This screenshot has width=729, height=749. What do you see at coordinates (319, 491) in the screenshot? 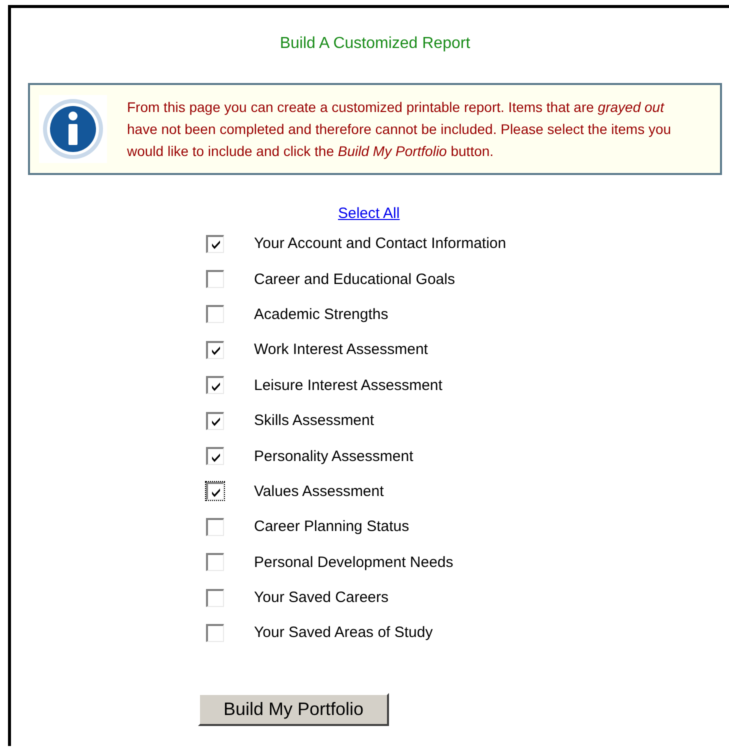
I see `checkbox-label: Values Assessment` at bounding box center [319, 491].